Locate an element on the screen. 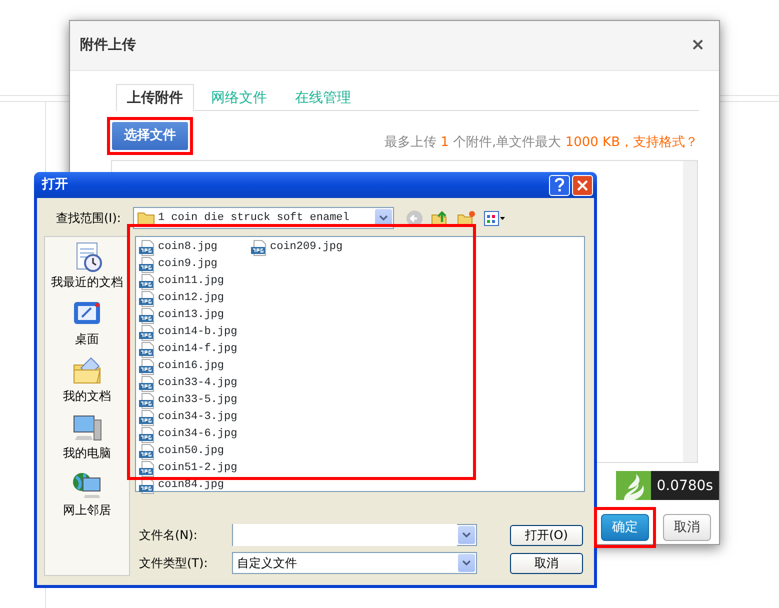 The width and height of the screenshot is (779, 608). file-name: coin14-f.jpg is located at coordinates (198, 349).